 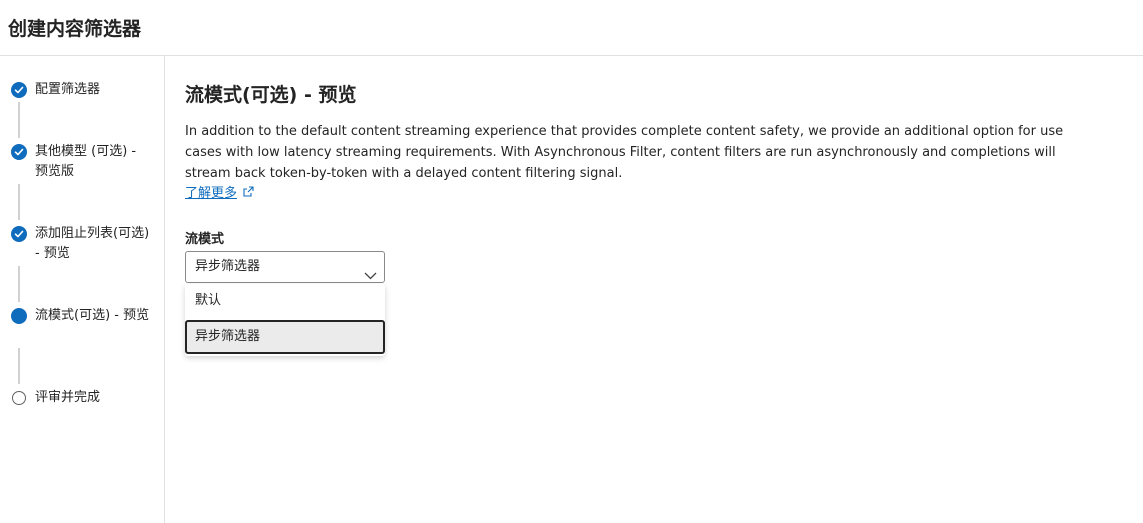 What do you see at coordinates (211, 193) in the screenshot?
I see `learn-more-label: 了解更多` at bounding box center [211, 193].